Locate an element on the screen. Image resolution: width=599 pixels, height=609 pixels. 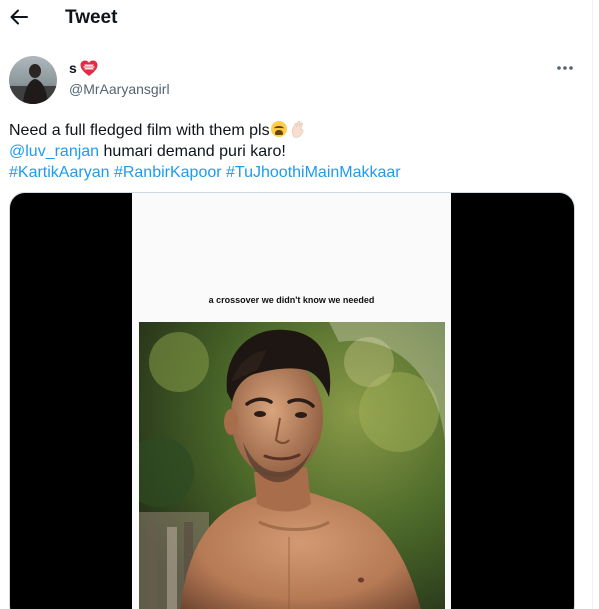
tweet-line-1: Need a full fledged film with them pls is located at coordinates (294, 130).